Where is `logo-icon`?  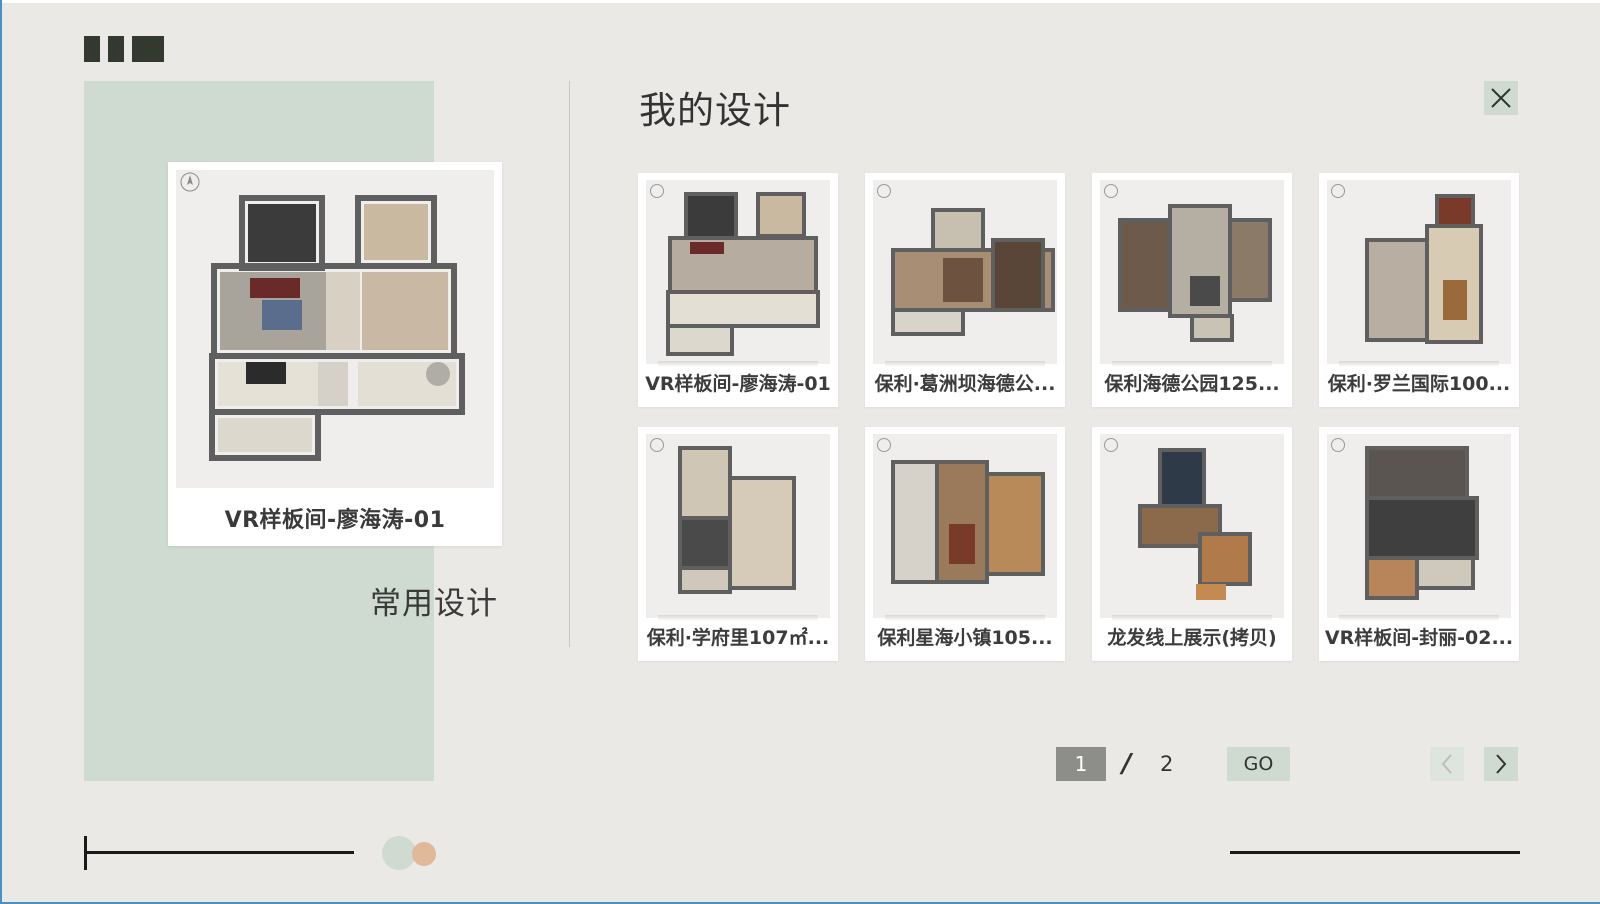
logo-icon is located at coordinates (124, 49).